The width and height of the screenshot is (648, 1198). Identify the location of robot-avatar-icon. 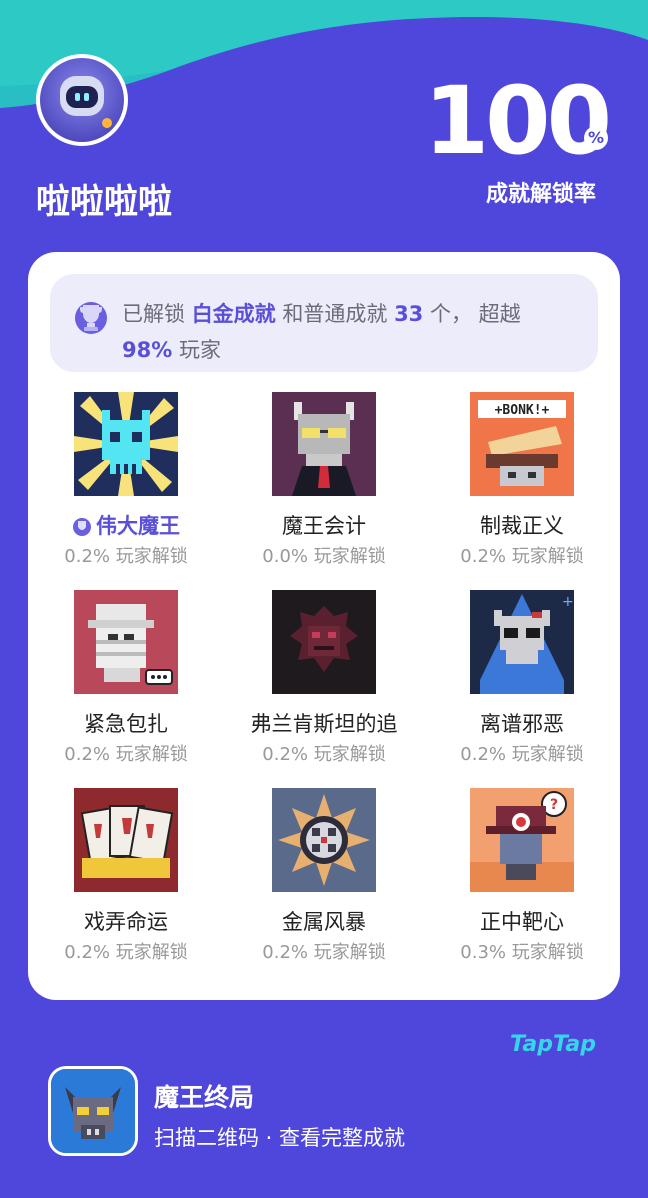
(82, 100).